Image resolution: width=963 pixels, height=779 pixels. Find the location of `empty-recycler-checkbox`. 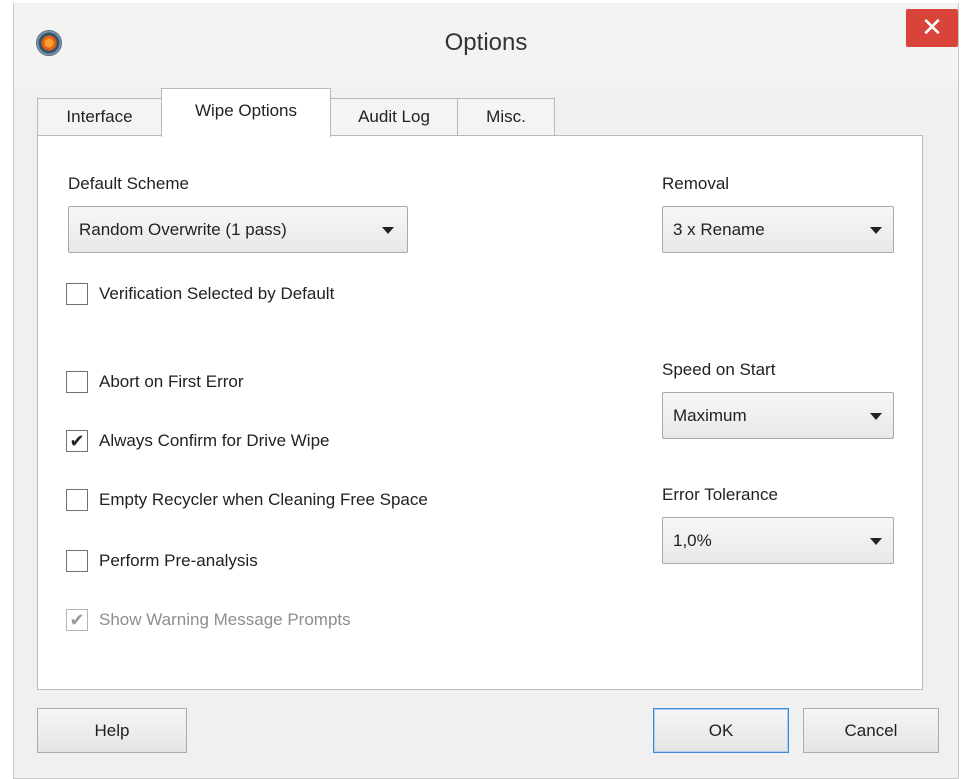

empty-recycler-checkbox is located at coordinates (77, 500).